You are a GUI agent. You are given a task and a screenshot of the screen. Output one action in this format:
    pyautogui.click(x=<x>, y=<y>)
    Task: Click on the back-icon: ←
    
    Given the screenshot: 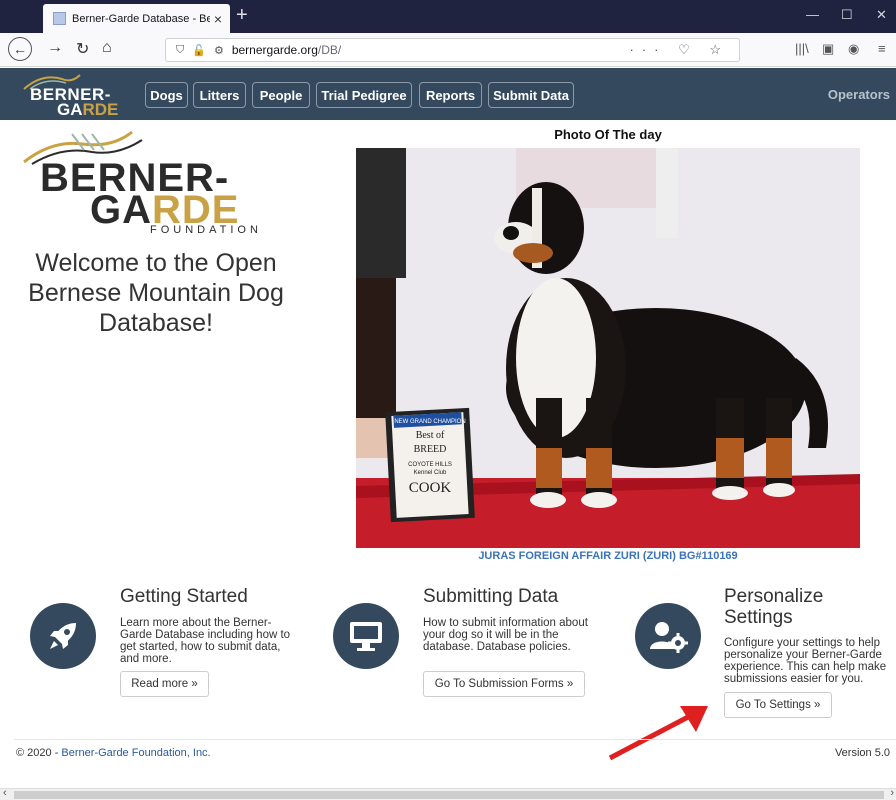 What is the action you would take?
    pyautogui.click(x=20, y=49)
    